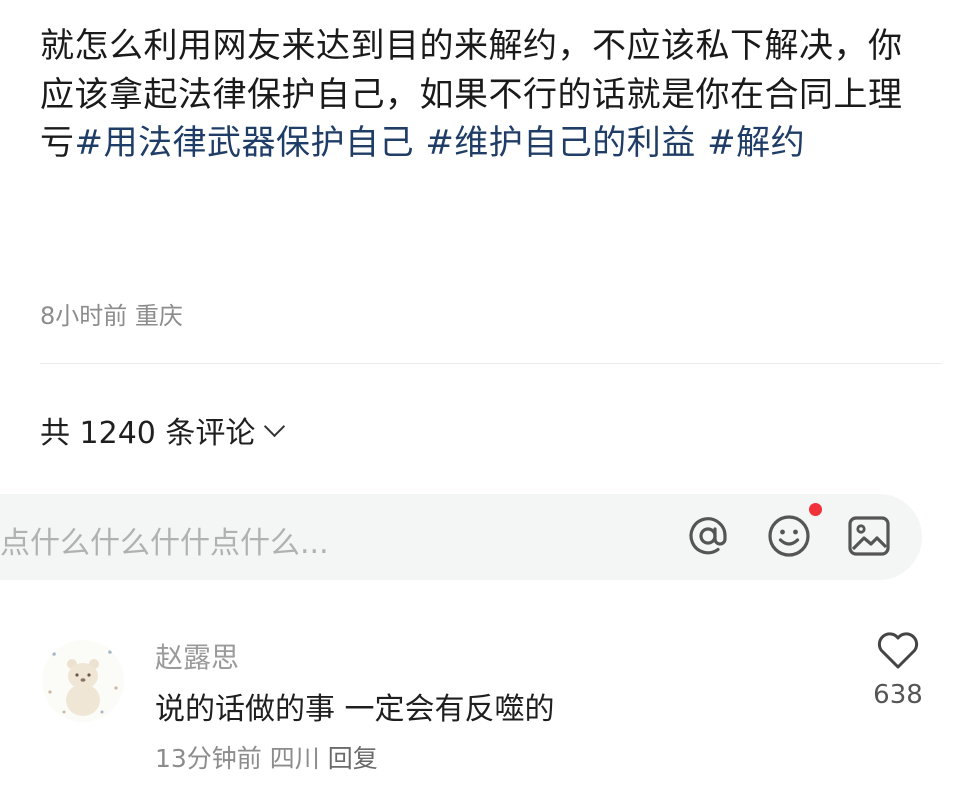 This screenshot has width=960, height=801. Describe the element at coordinates (148, 433) in the screenshot. I see `comment-count-label: 共 1240 条评论` at that location.